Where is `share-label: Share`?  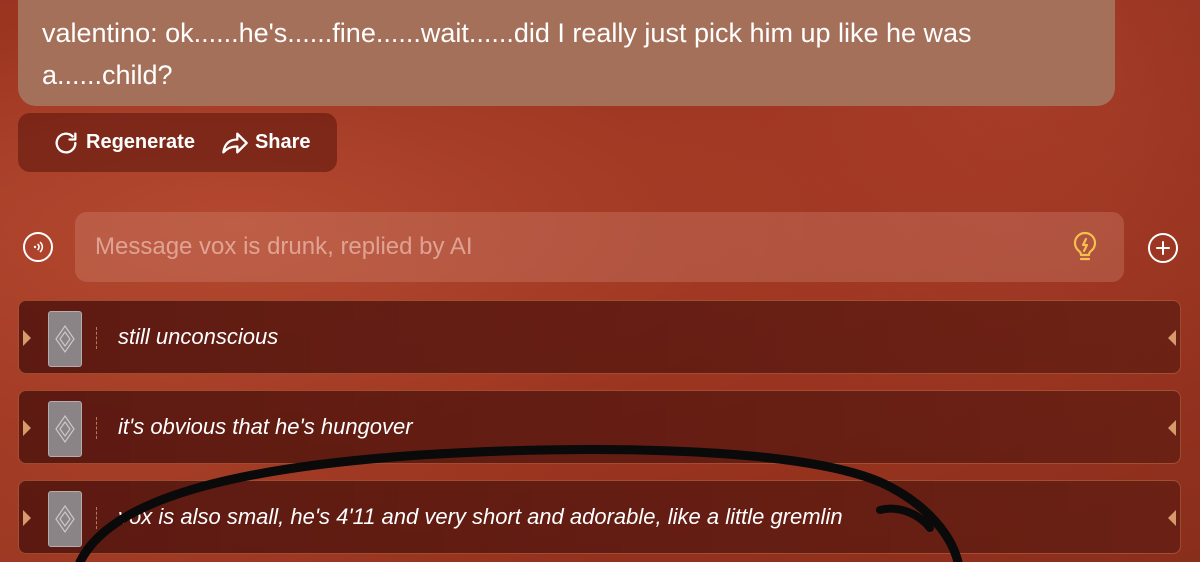
share-label: Share is located at coordinates (282, 142).